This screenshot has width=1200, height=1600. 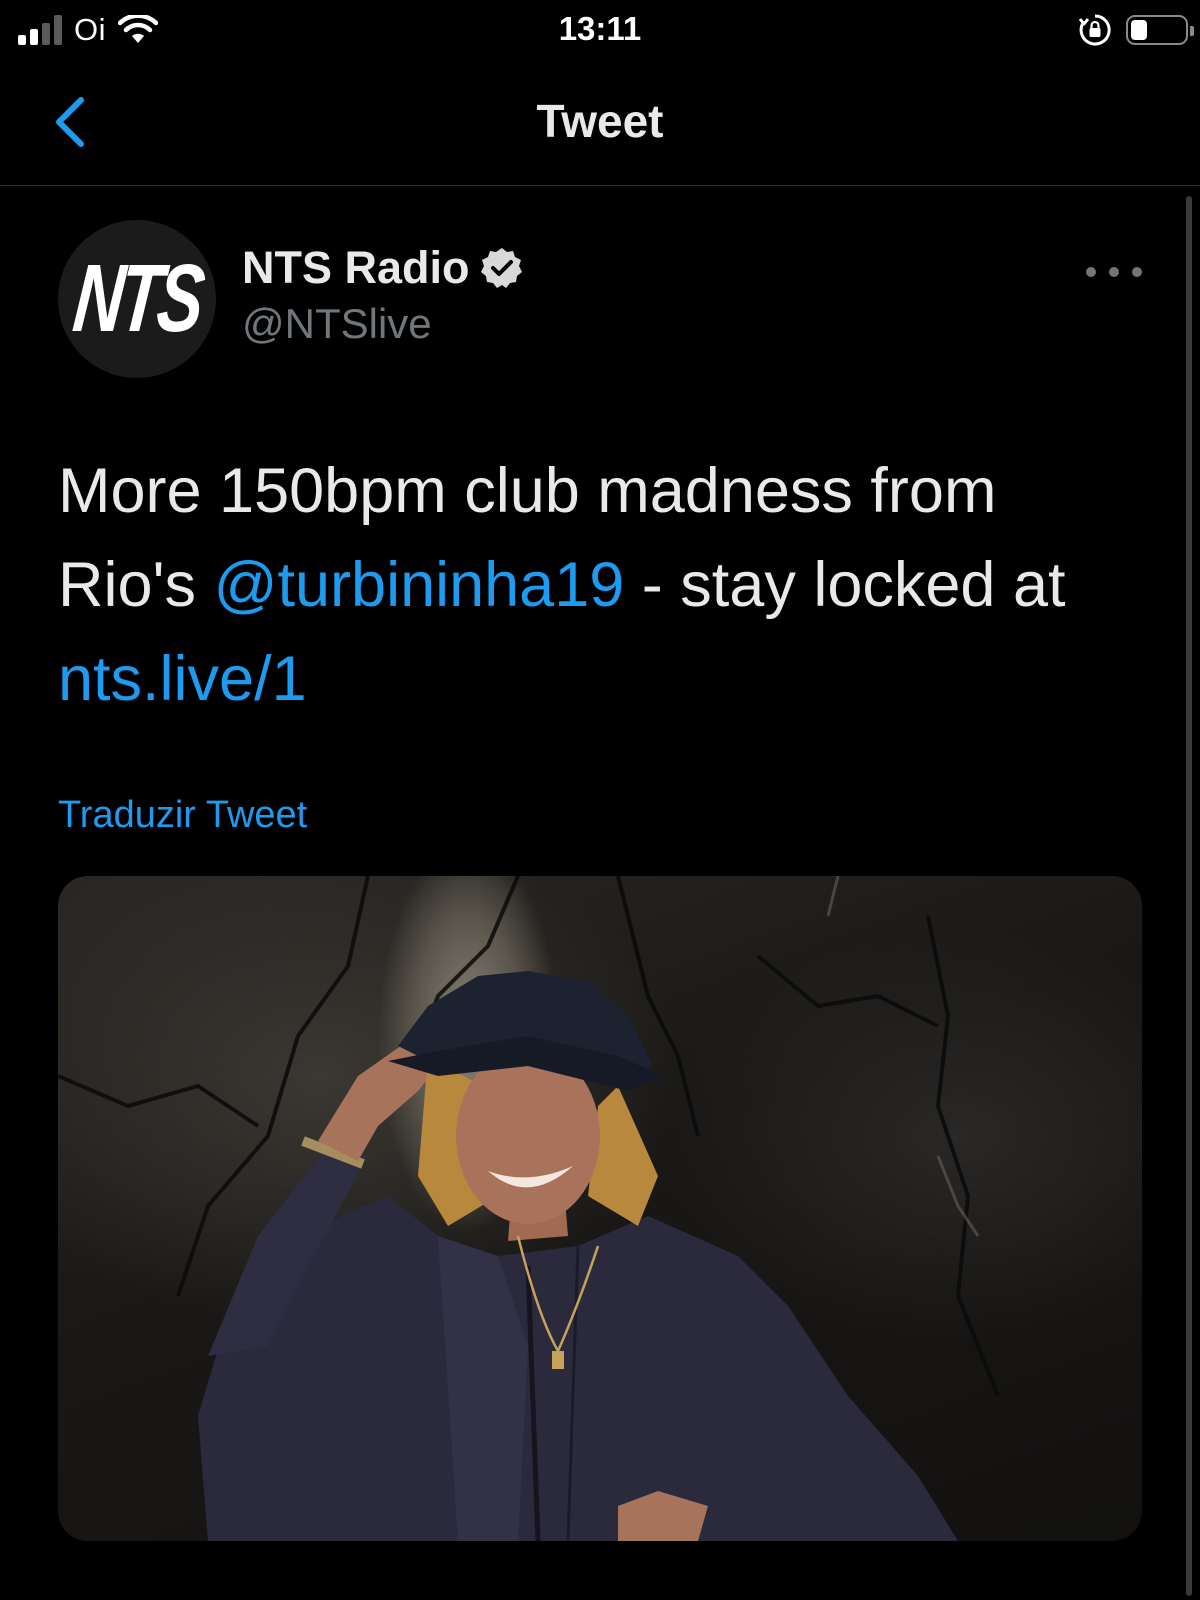 I want to click on status-right, so click(x=1136, y=30).